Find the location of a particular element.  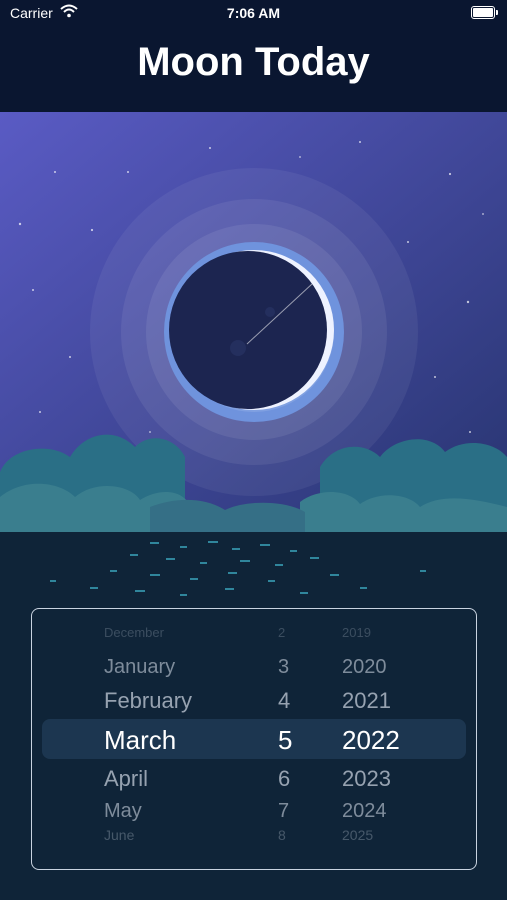

picker-row: December 2 2019 is located at coordinates (254, 632).